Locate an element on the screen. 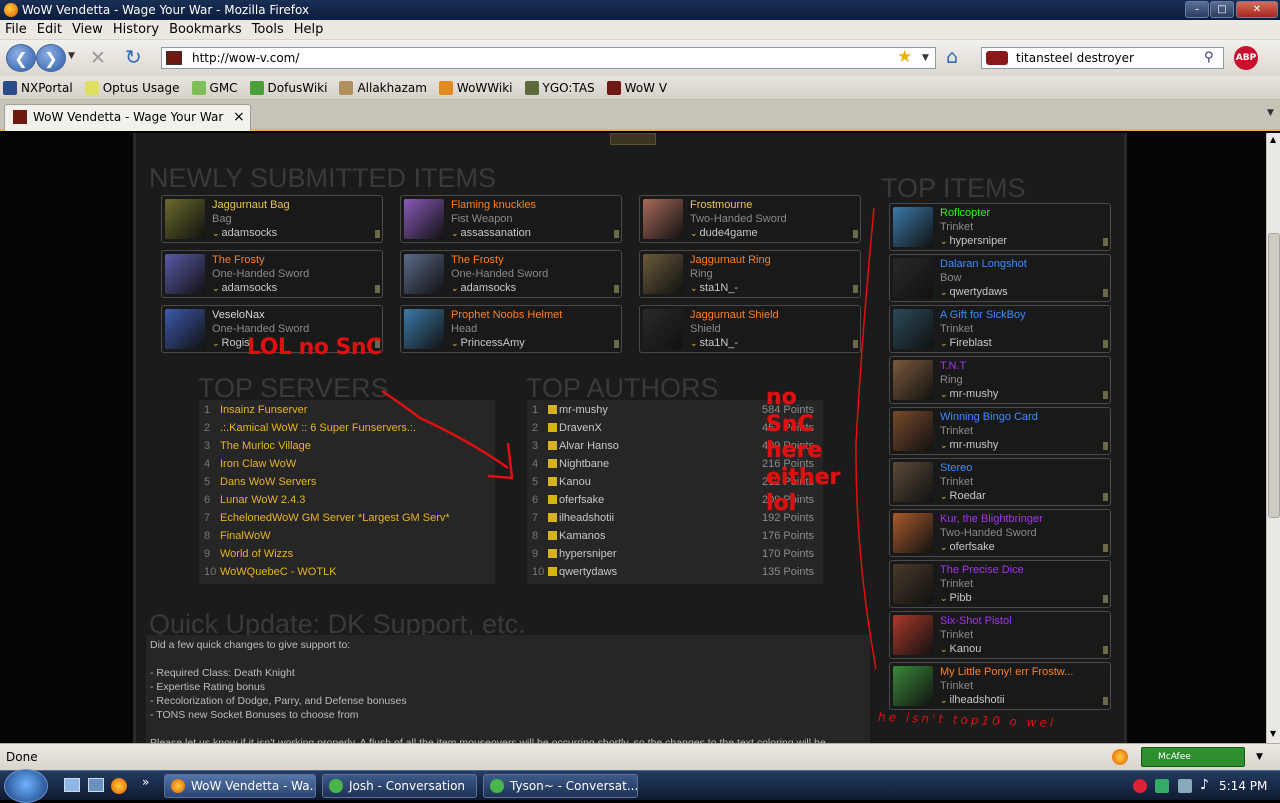 This screenshot has height=803, width=1280. page-scrollbar: ▲ ▼ is located at coordinates (1273, 438).